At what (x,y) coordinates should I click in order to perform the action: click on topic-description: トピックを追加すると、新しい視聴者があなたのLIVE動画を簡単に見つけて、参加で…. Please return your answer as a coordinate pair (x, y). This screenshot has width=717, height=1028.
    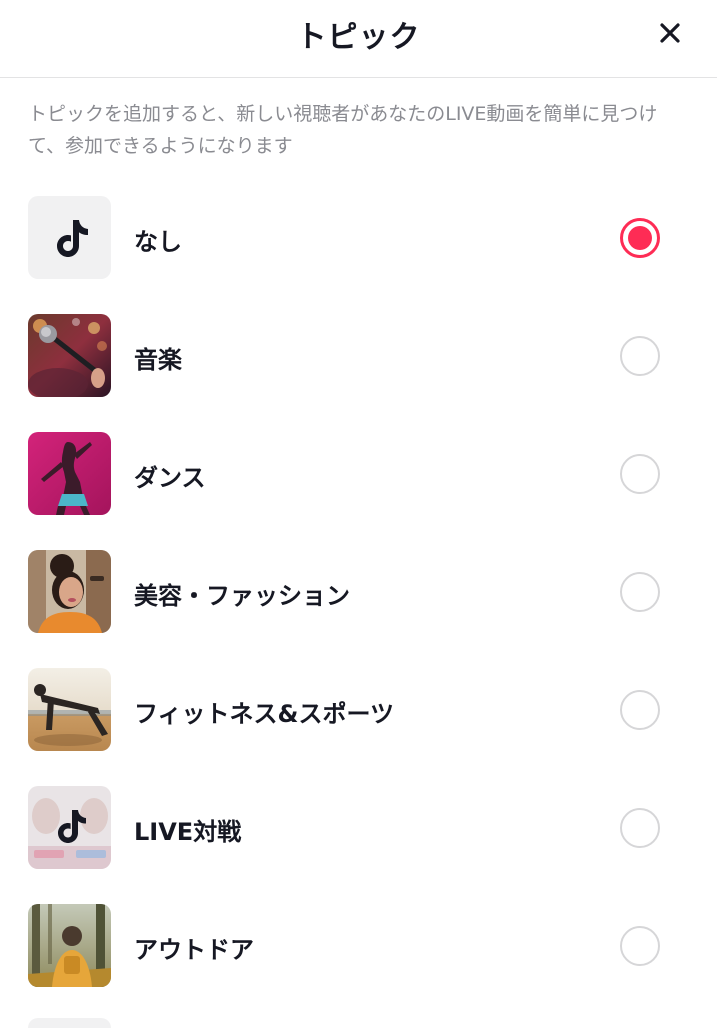
    Looking at the image, I should click on (343, 130).